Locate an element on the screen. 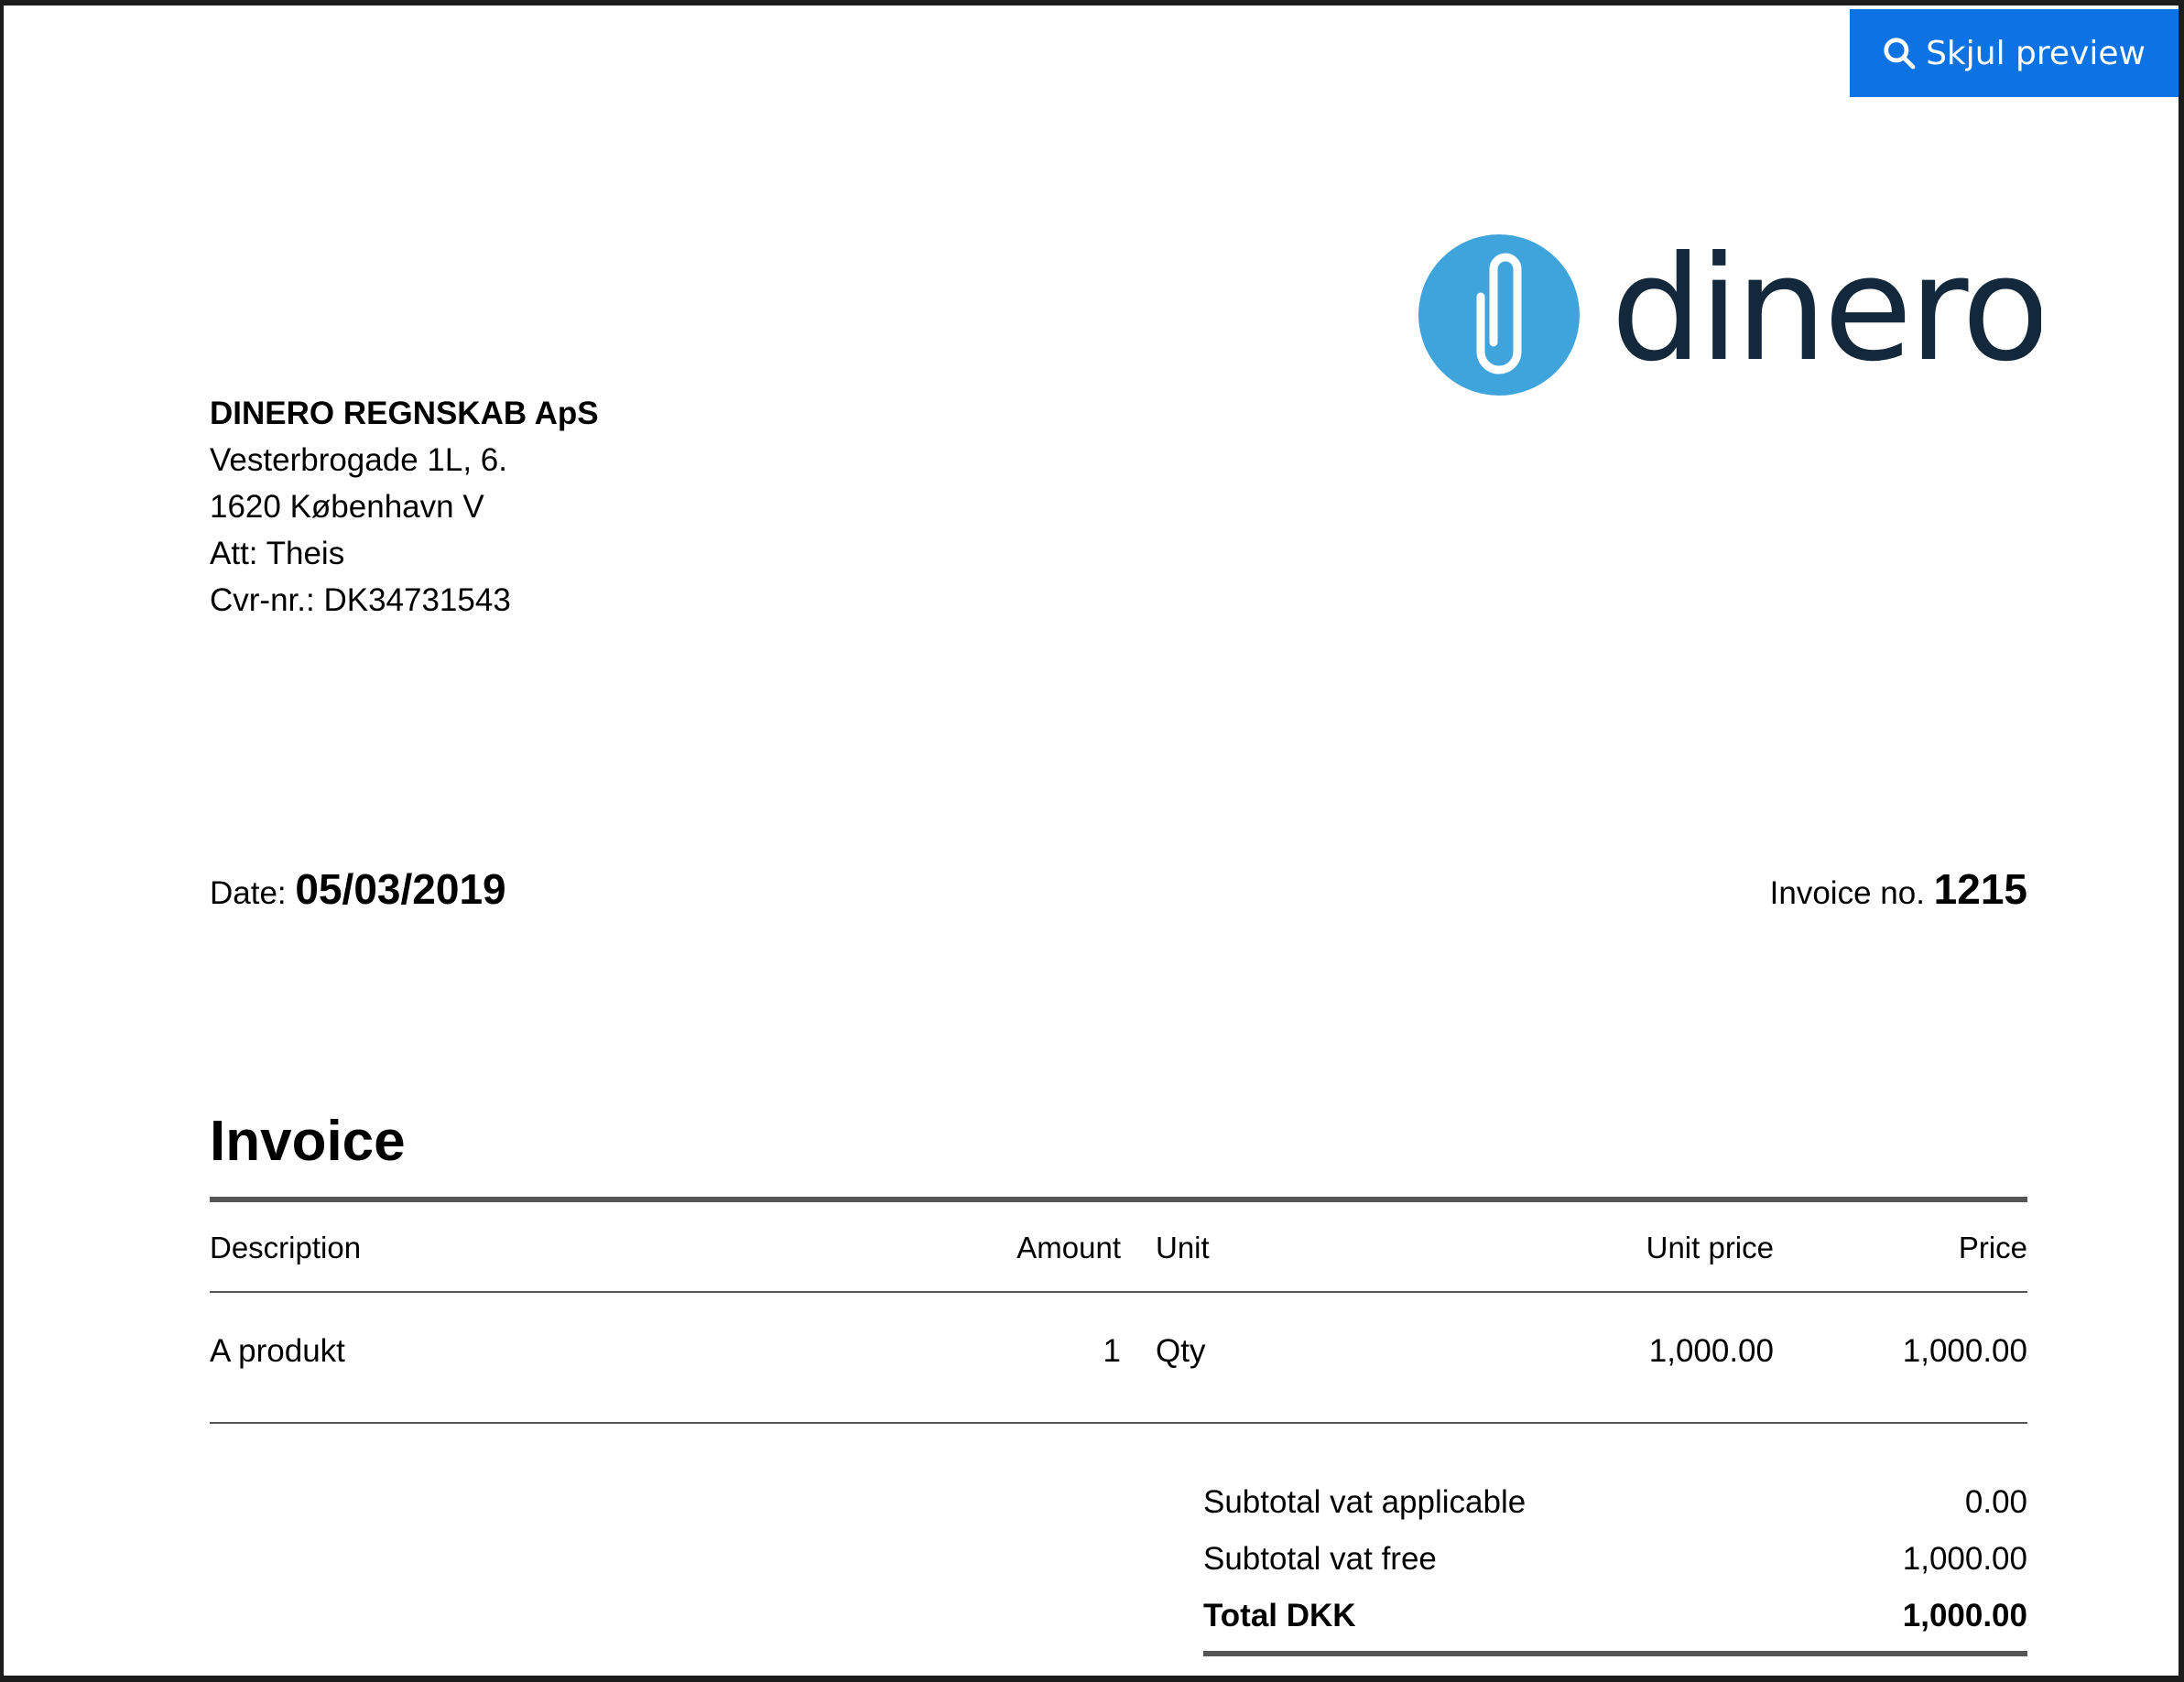 This screenshot has height=1682, width=2184. total-divider is located at coordinates (1615, 1654).